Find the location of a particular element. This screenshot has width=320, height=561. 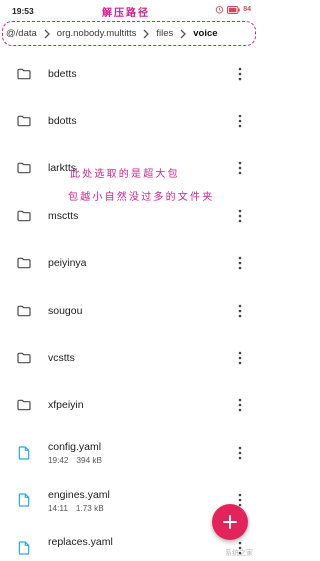

folder-name: bdotts is located at coordinates (62, 121).